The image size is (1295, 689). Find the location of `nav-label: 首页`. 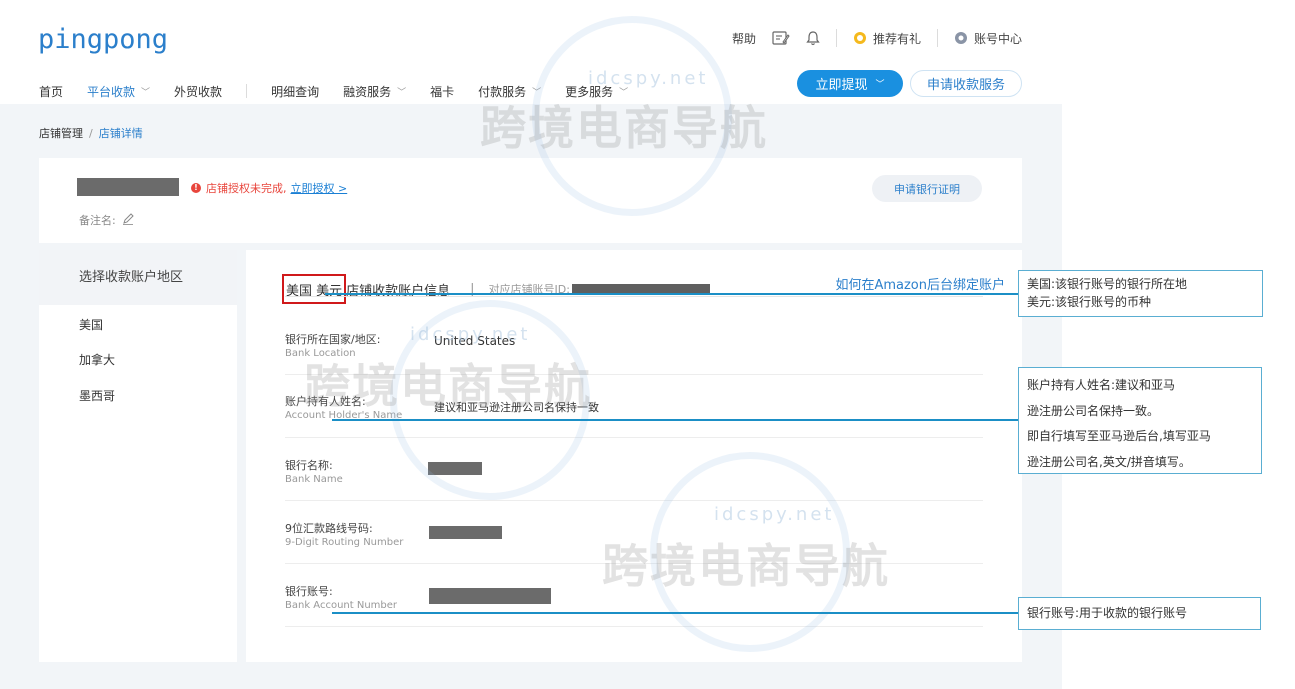

nav-label: 首页 is located at coordinates (51, 91).